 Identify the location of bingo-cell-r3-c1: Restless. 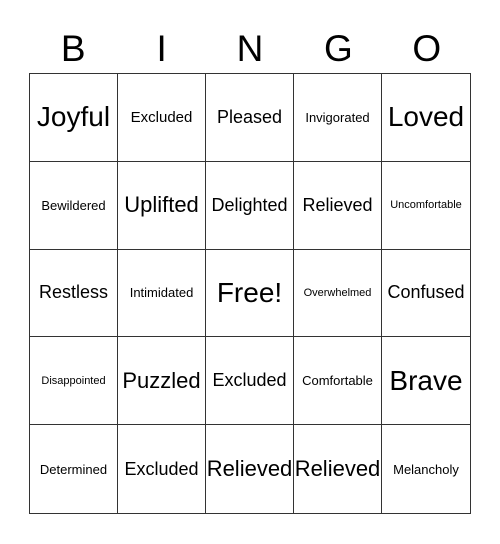
(74, 293).